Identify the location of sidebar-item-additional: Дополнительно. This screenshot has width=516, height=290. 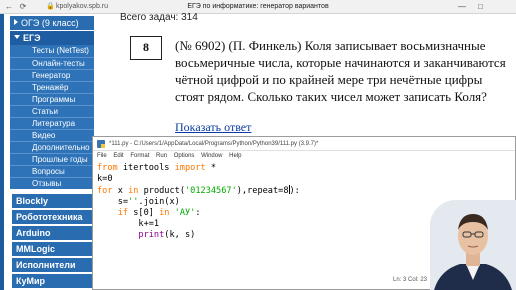
(52, 147).